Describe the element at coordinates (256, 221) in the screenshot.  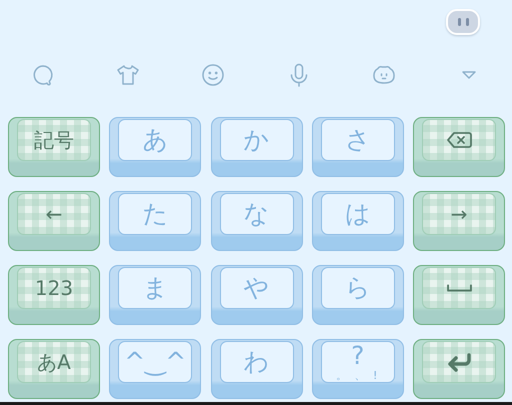
I see `kana-key: な` at that location.